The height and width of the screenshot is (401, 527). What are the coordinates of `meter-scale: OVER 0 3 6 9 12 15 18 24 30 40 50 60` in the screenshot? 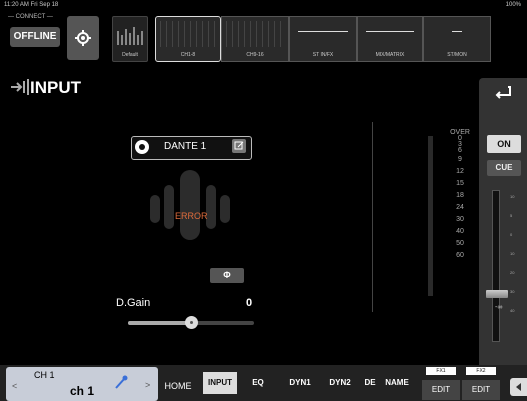 It's located at (460, 194).